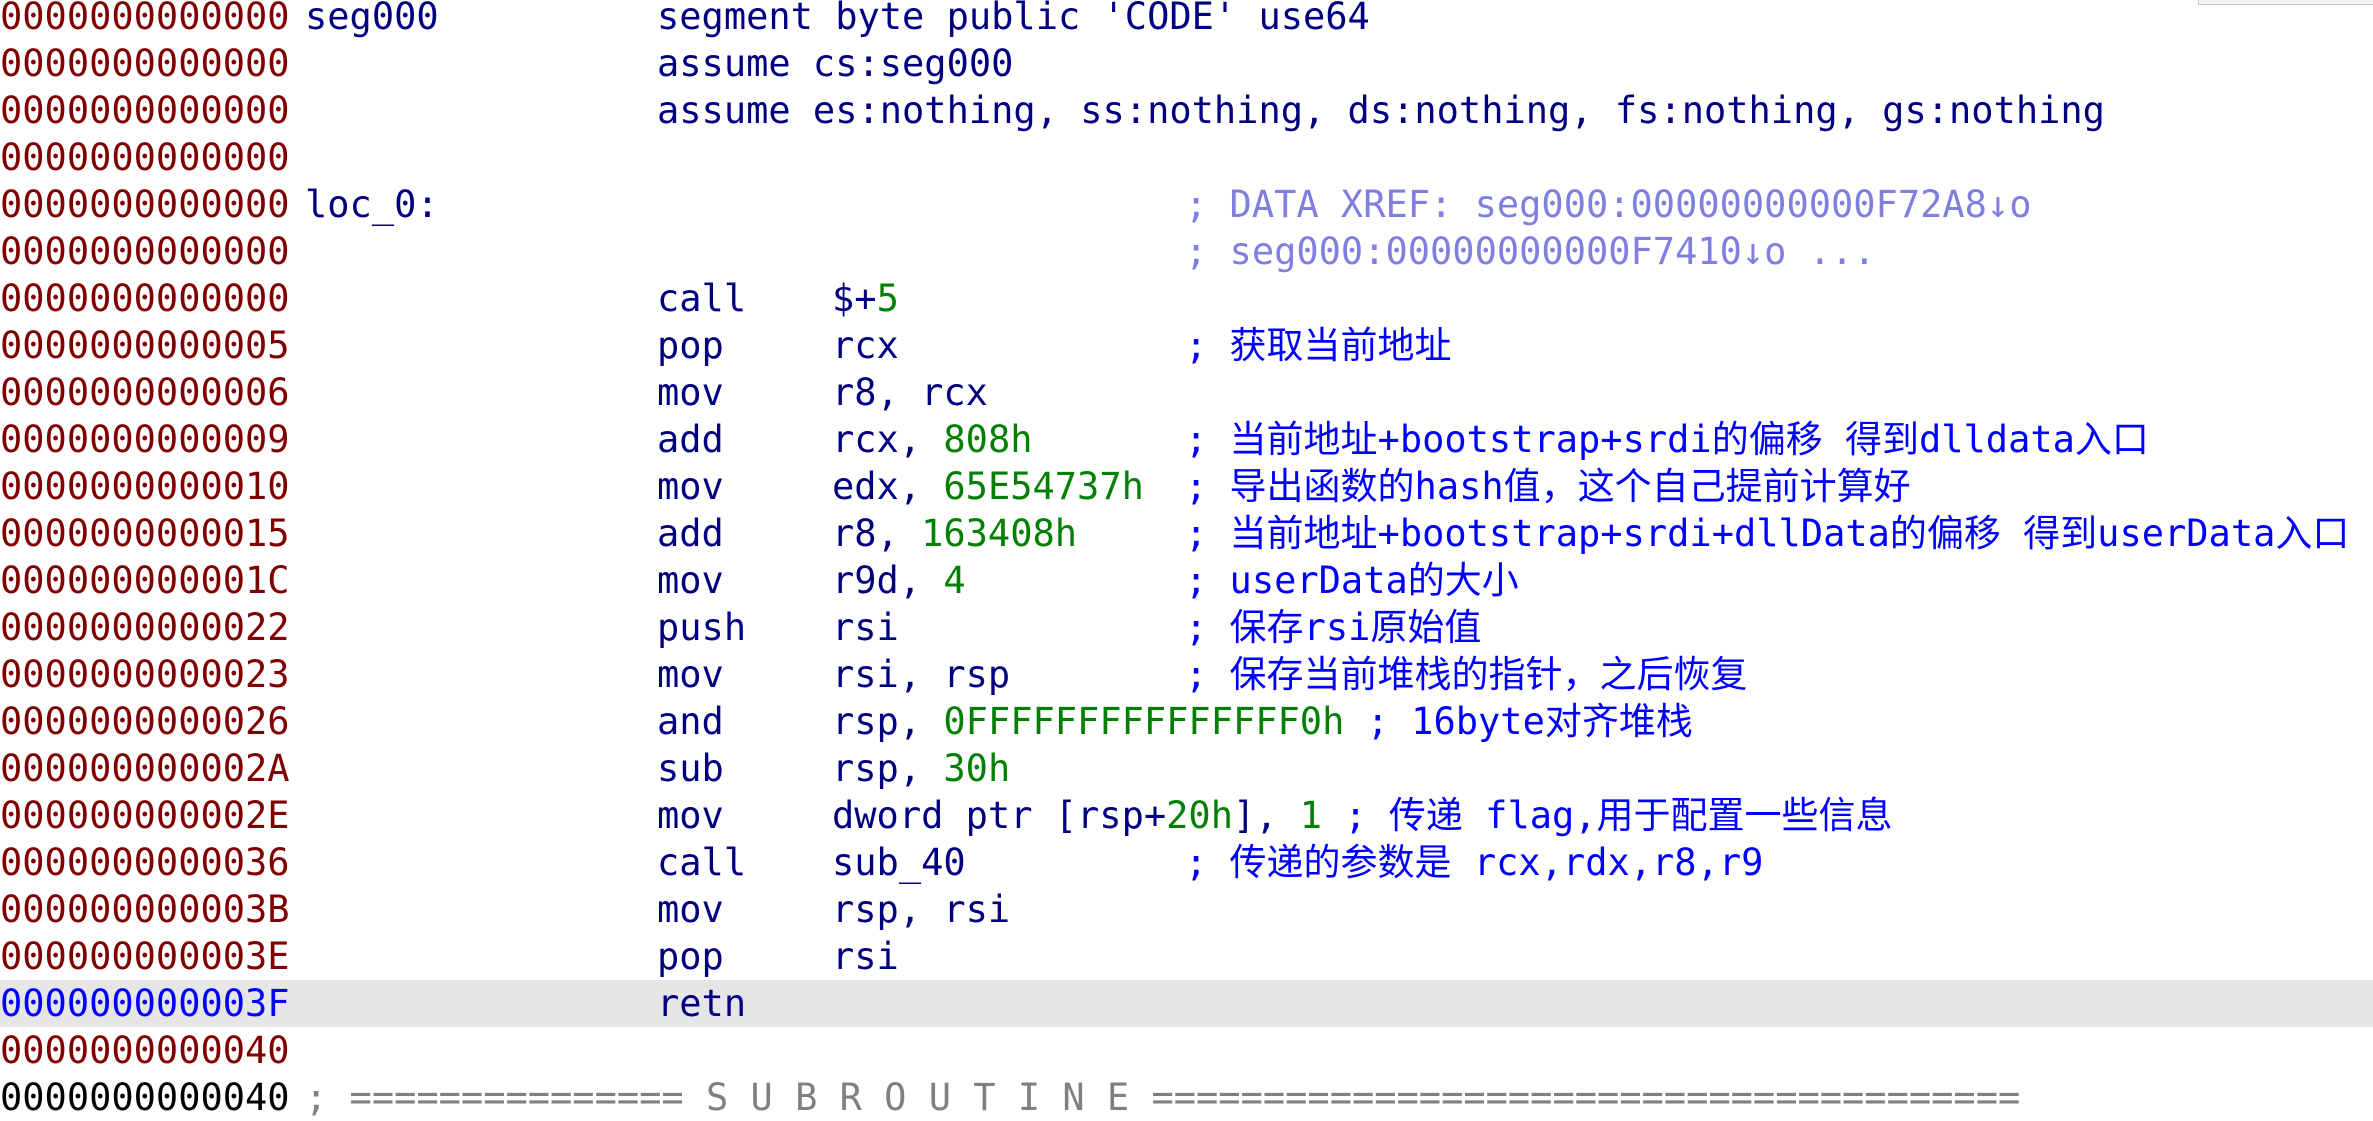 The image size is (2373, 1121). Describe the element at coordinates (145, 862) in the screenshot. I see `line-address: 0000000000036` at that location.